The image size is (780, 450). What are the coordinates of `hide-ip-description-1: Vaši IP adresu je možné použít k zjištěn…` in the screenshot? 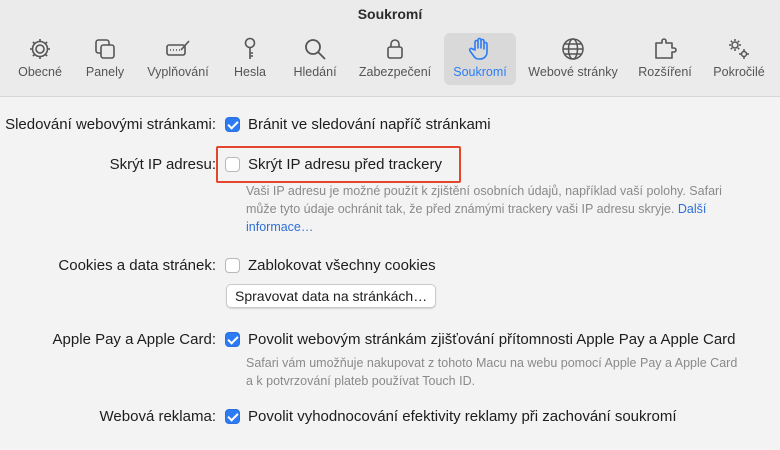 It's located at (484, 191).